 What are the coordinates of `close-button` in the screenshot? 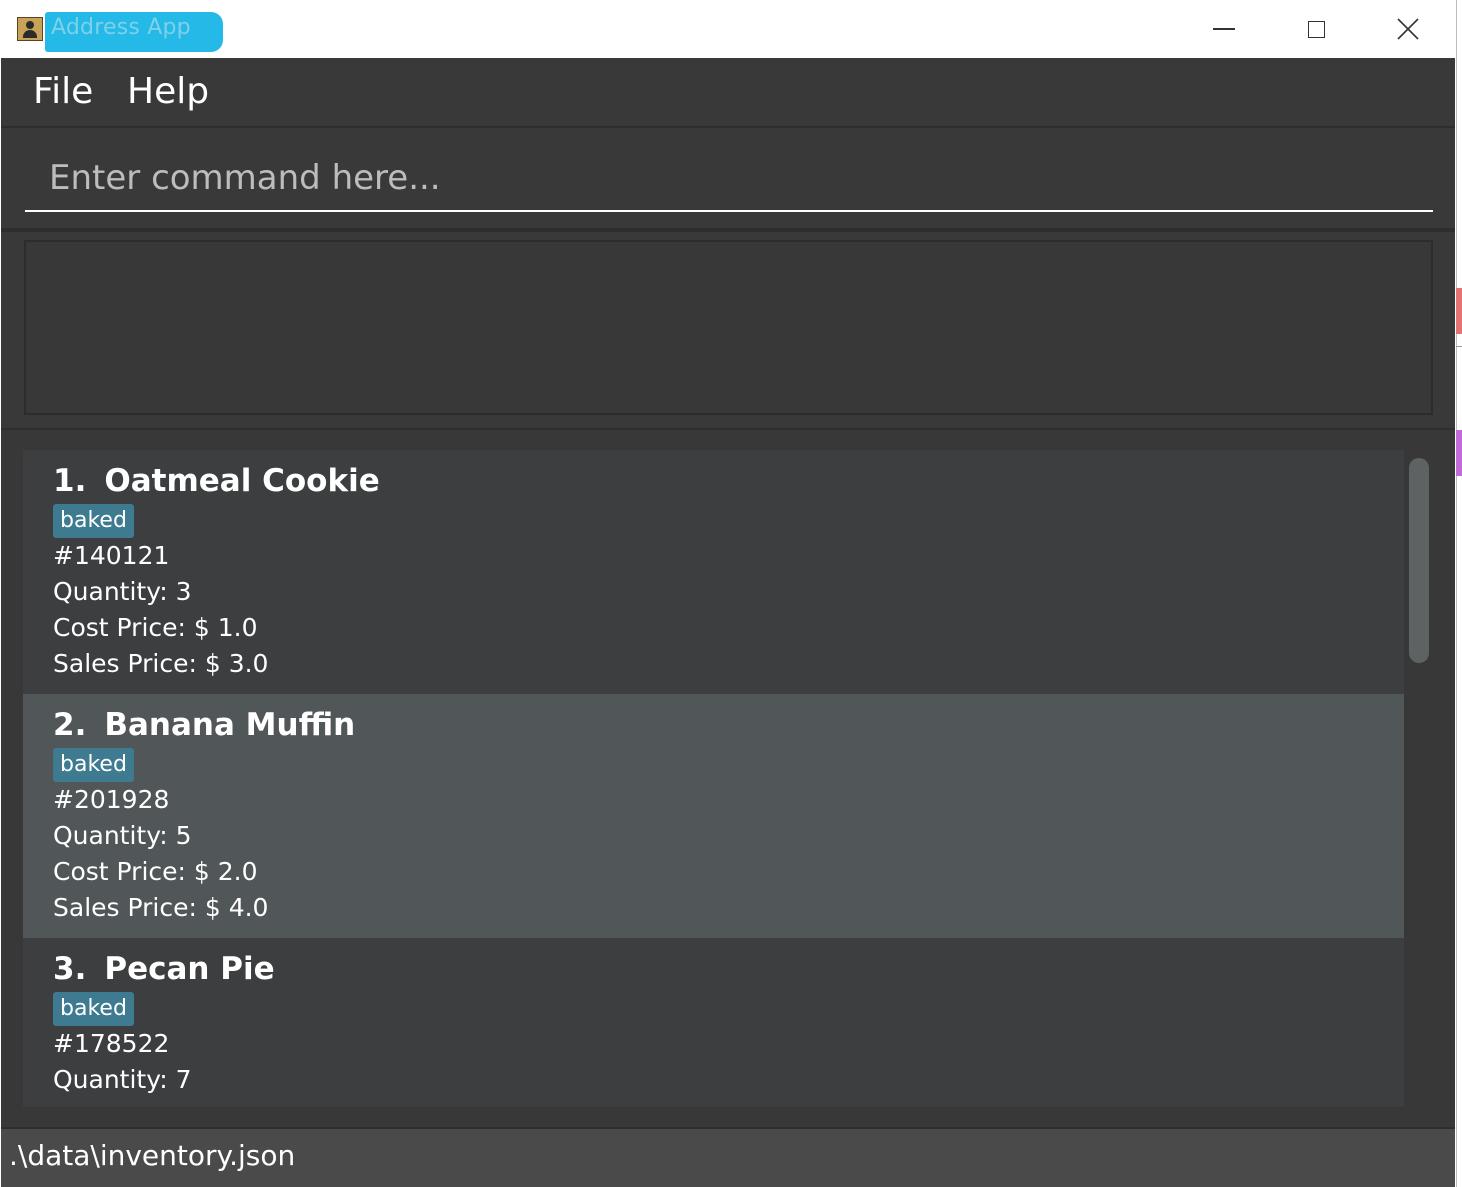 It's located at (1408, 29).